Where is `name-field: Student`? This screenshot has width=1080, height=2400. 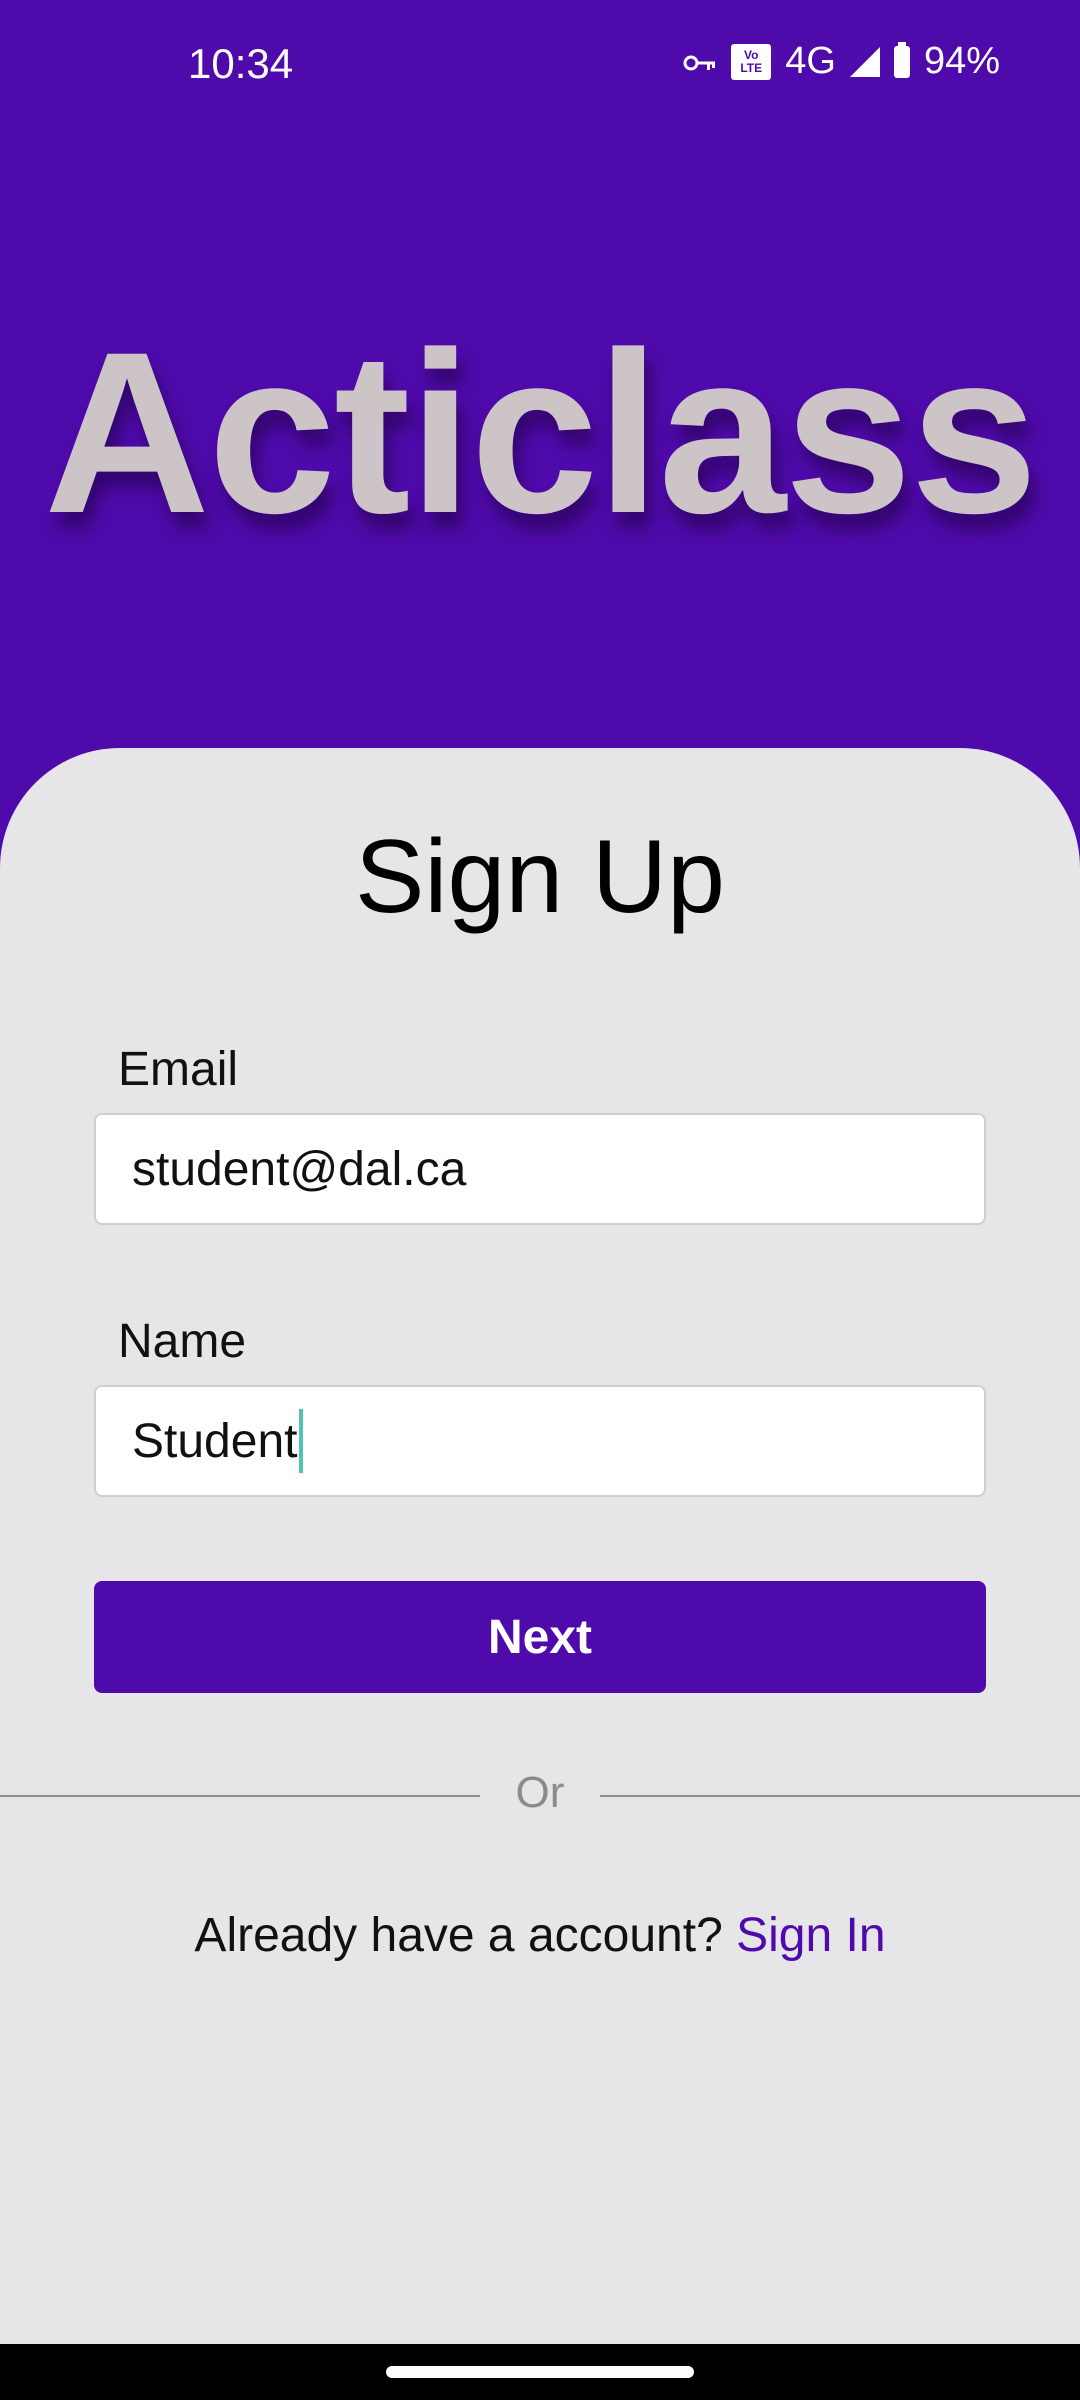
name-field: Student is located at coordinates (540, 1441).